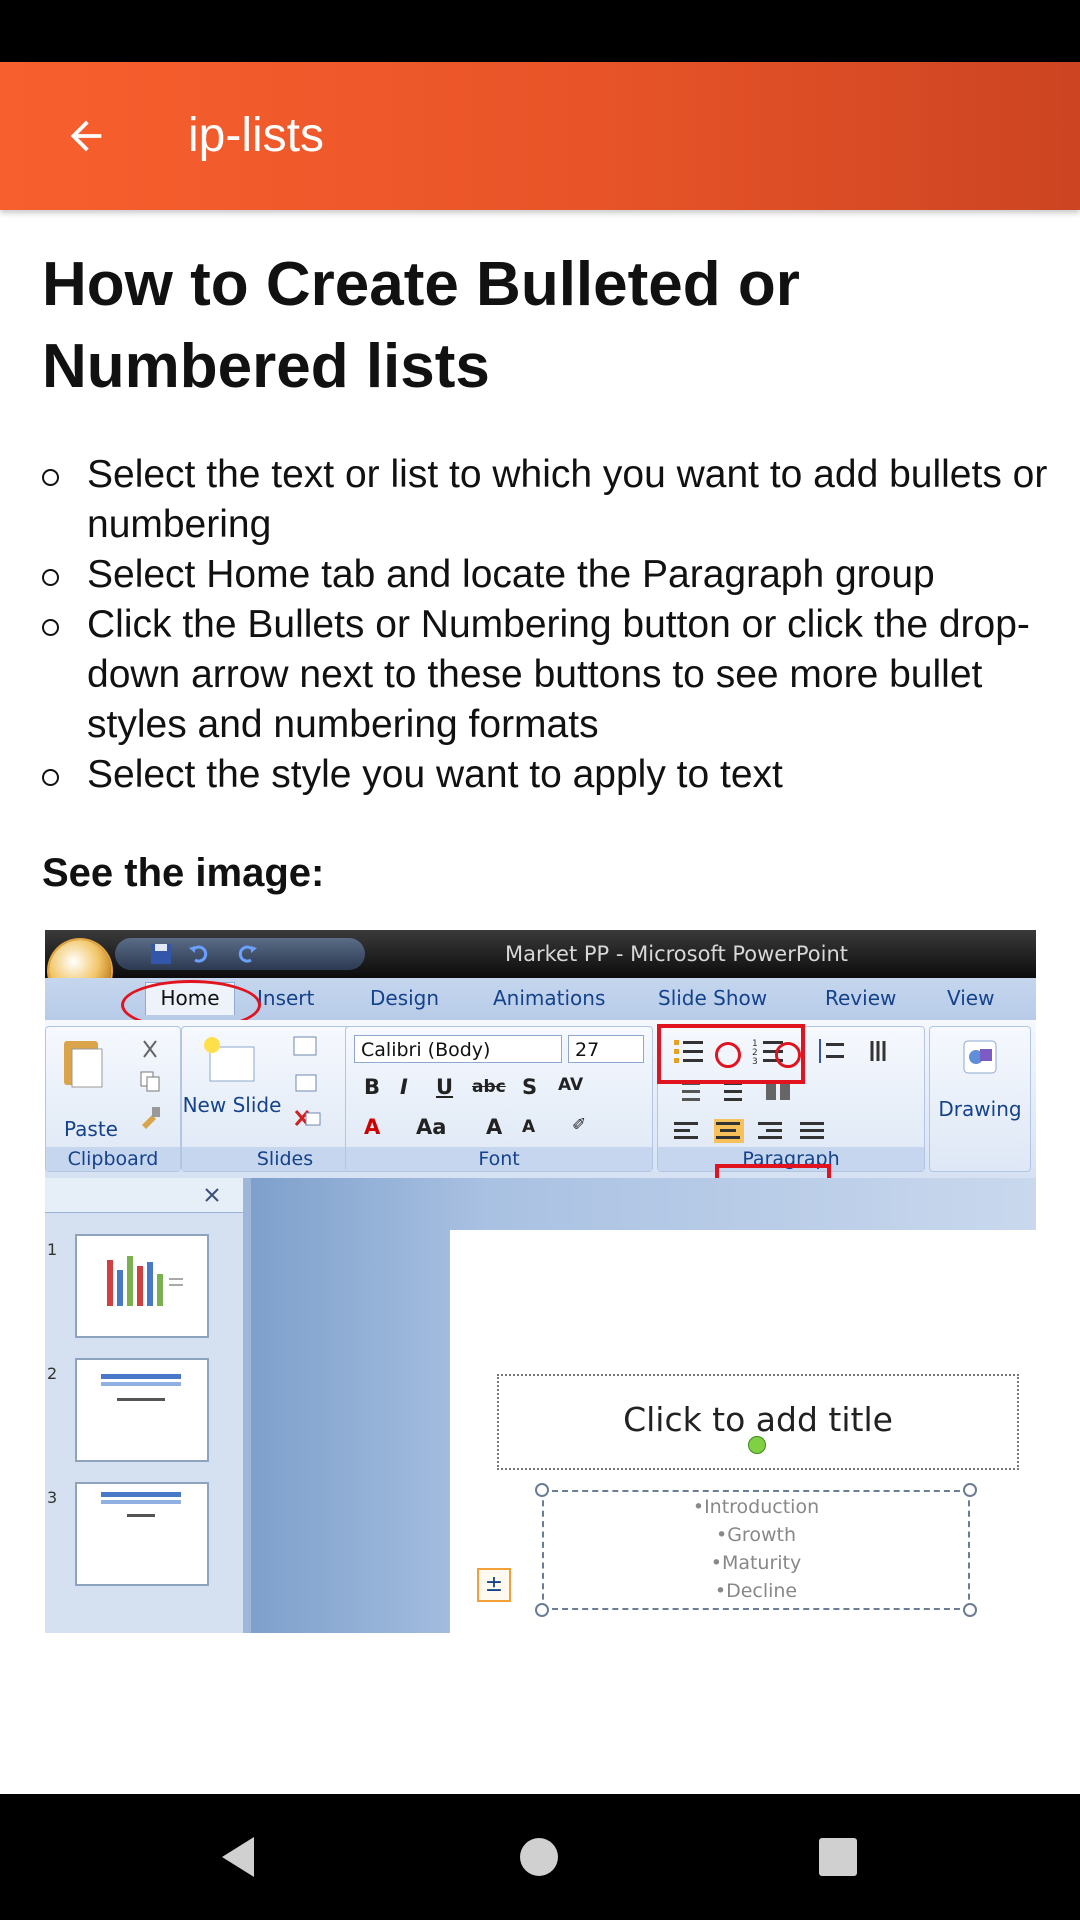 This screenshot has width=1080, height=1920. I want to click on tab-view: View, so click(971, 998).